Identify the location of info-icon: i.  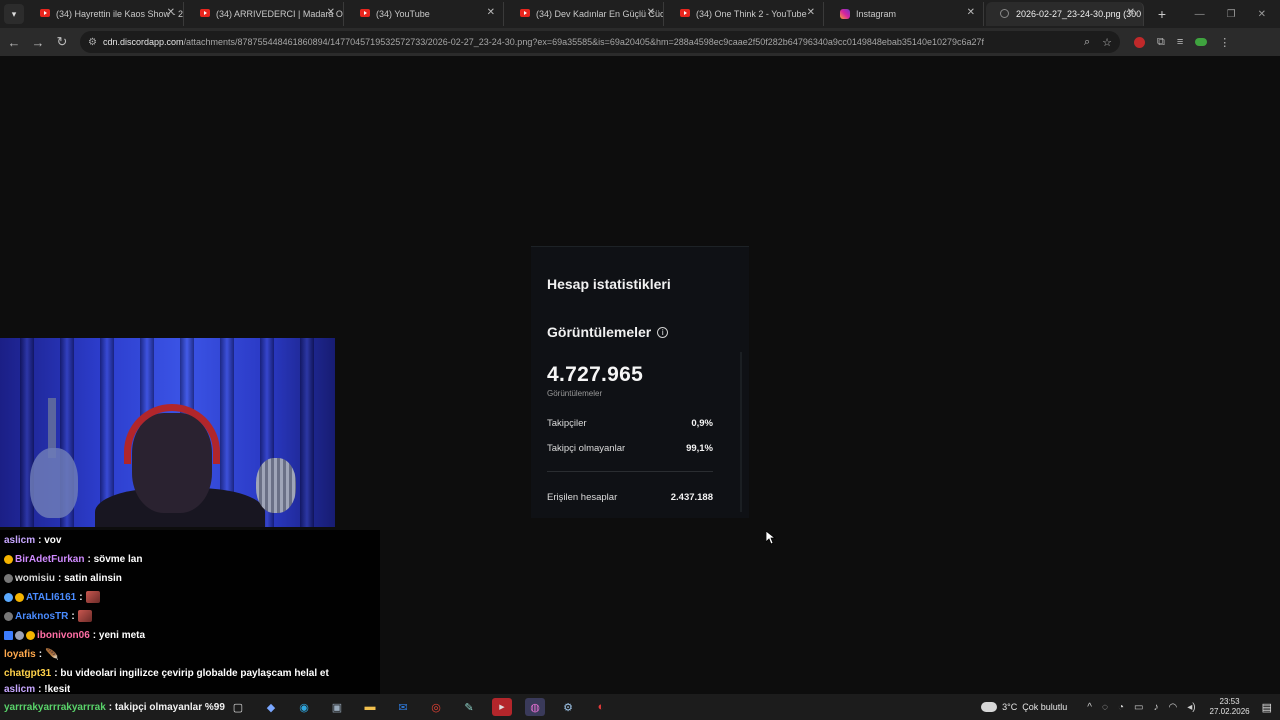
(663, 332).